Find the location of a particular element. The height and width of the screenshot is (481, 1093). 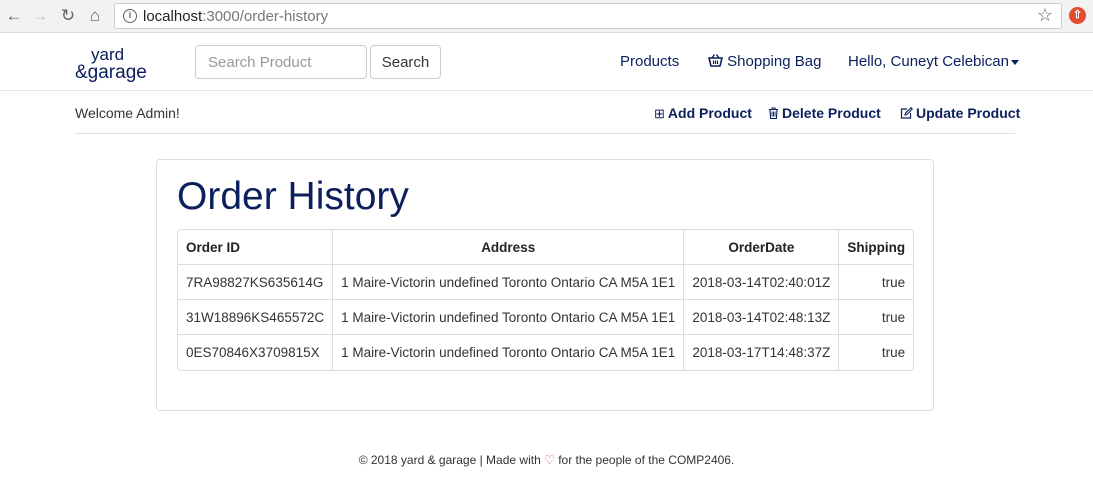

user-greeting: Hello, Cuneyt Celebican is located at coordinates (928, 61).